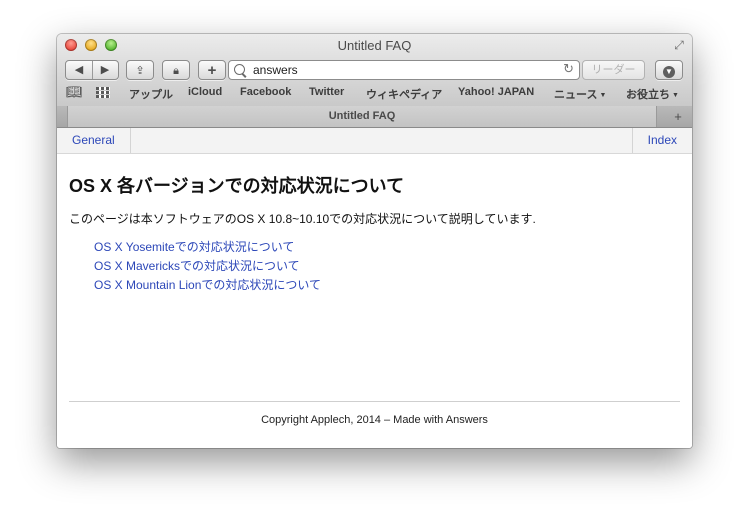 This screenshot has height=527, width=749. Describe the element at coordinates (404, 94) in the screenshot. I see `bookmark-wikipedia: ウィキペディア` at that location.